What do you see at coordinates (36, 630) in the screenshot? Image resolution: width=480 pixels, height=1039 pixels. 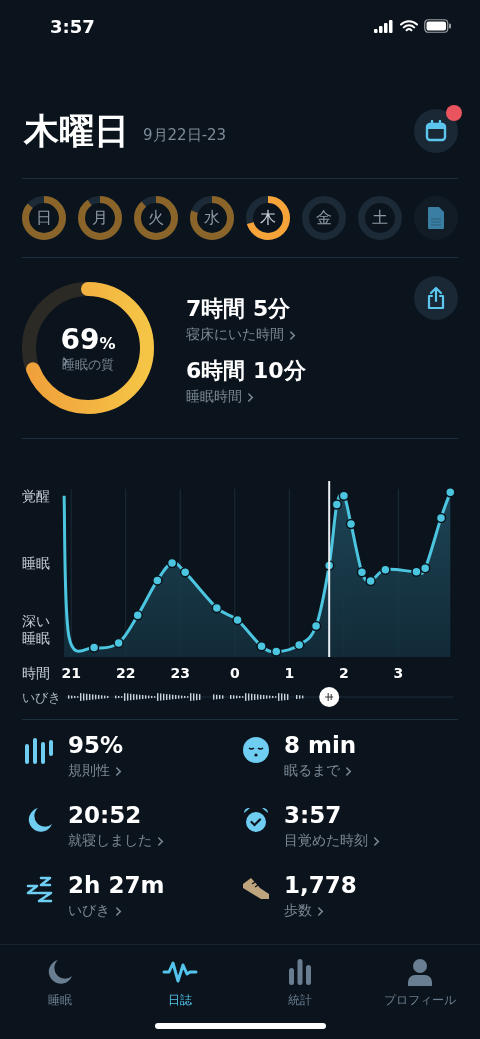 I see `axis-label: 深い睡眠` at bounding box center [36, 630].